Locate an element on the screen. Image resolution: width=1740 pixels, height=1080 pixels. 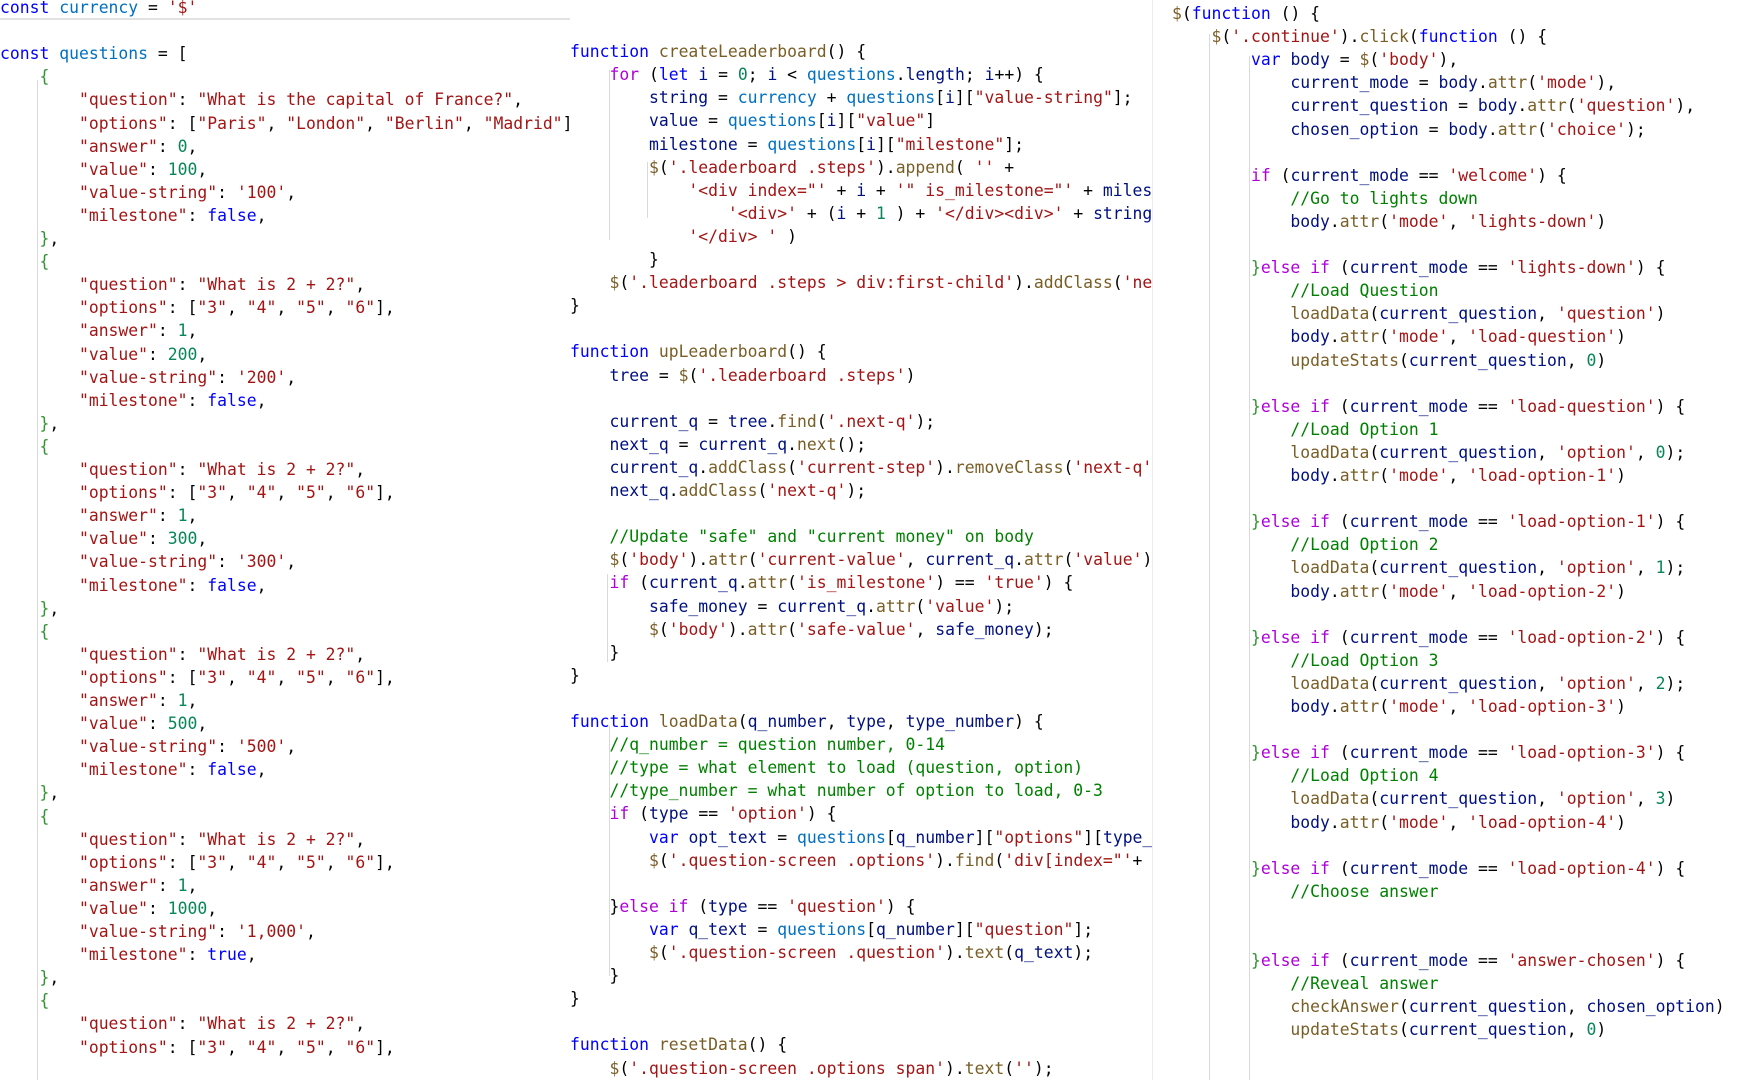
code-line: current_q = tree.find('.next-q'); is located at coordinates (752, 421).